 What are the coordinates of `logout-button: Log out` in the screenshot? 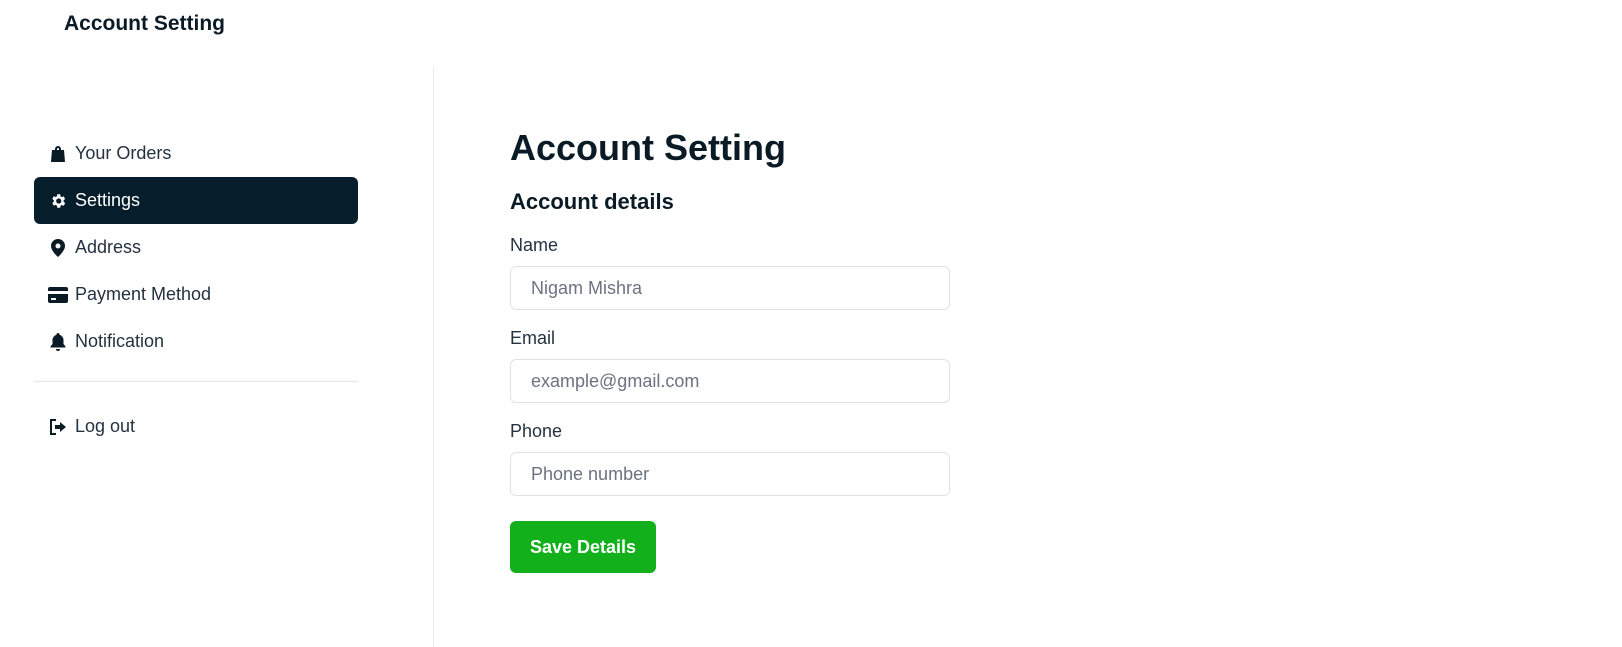 It's located at (196, 426).